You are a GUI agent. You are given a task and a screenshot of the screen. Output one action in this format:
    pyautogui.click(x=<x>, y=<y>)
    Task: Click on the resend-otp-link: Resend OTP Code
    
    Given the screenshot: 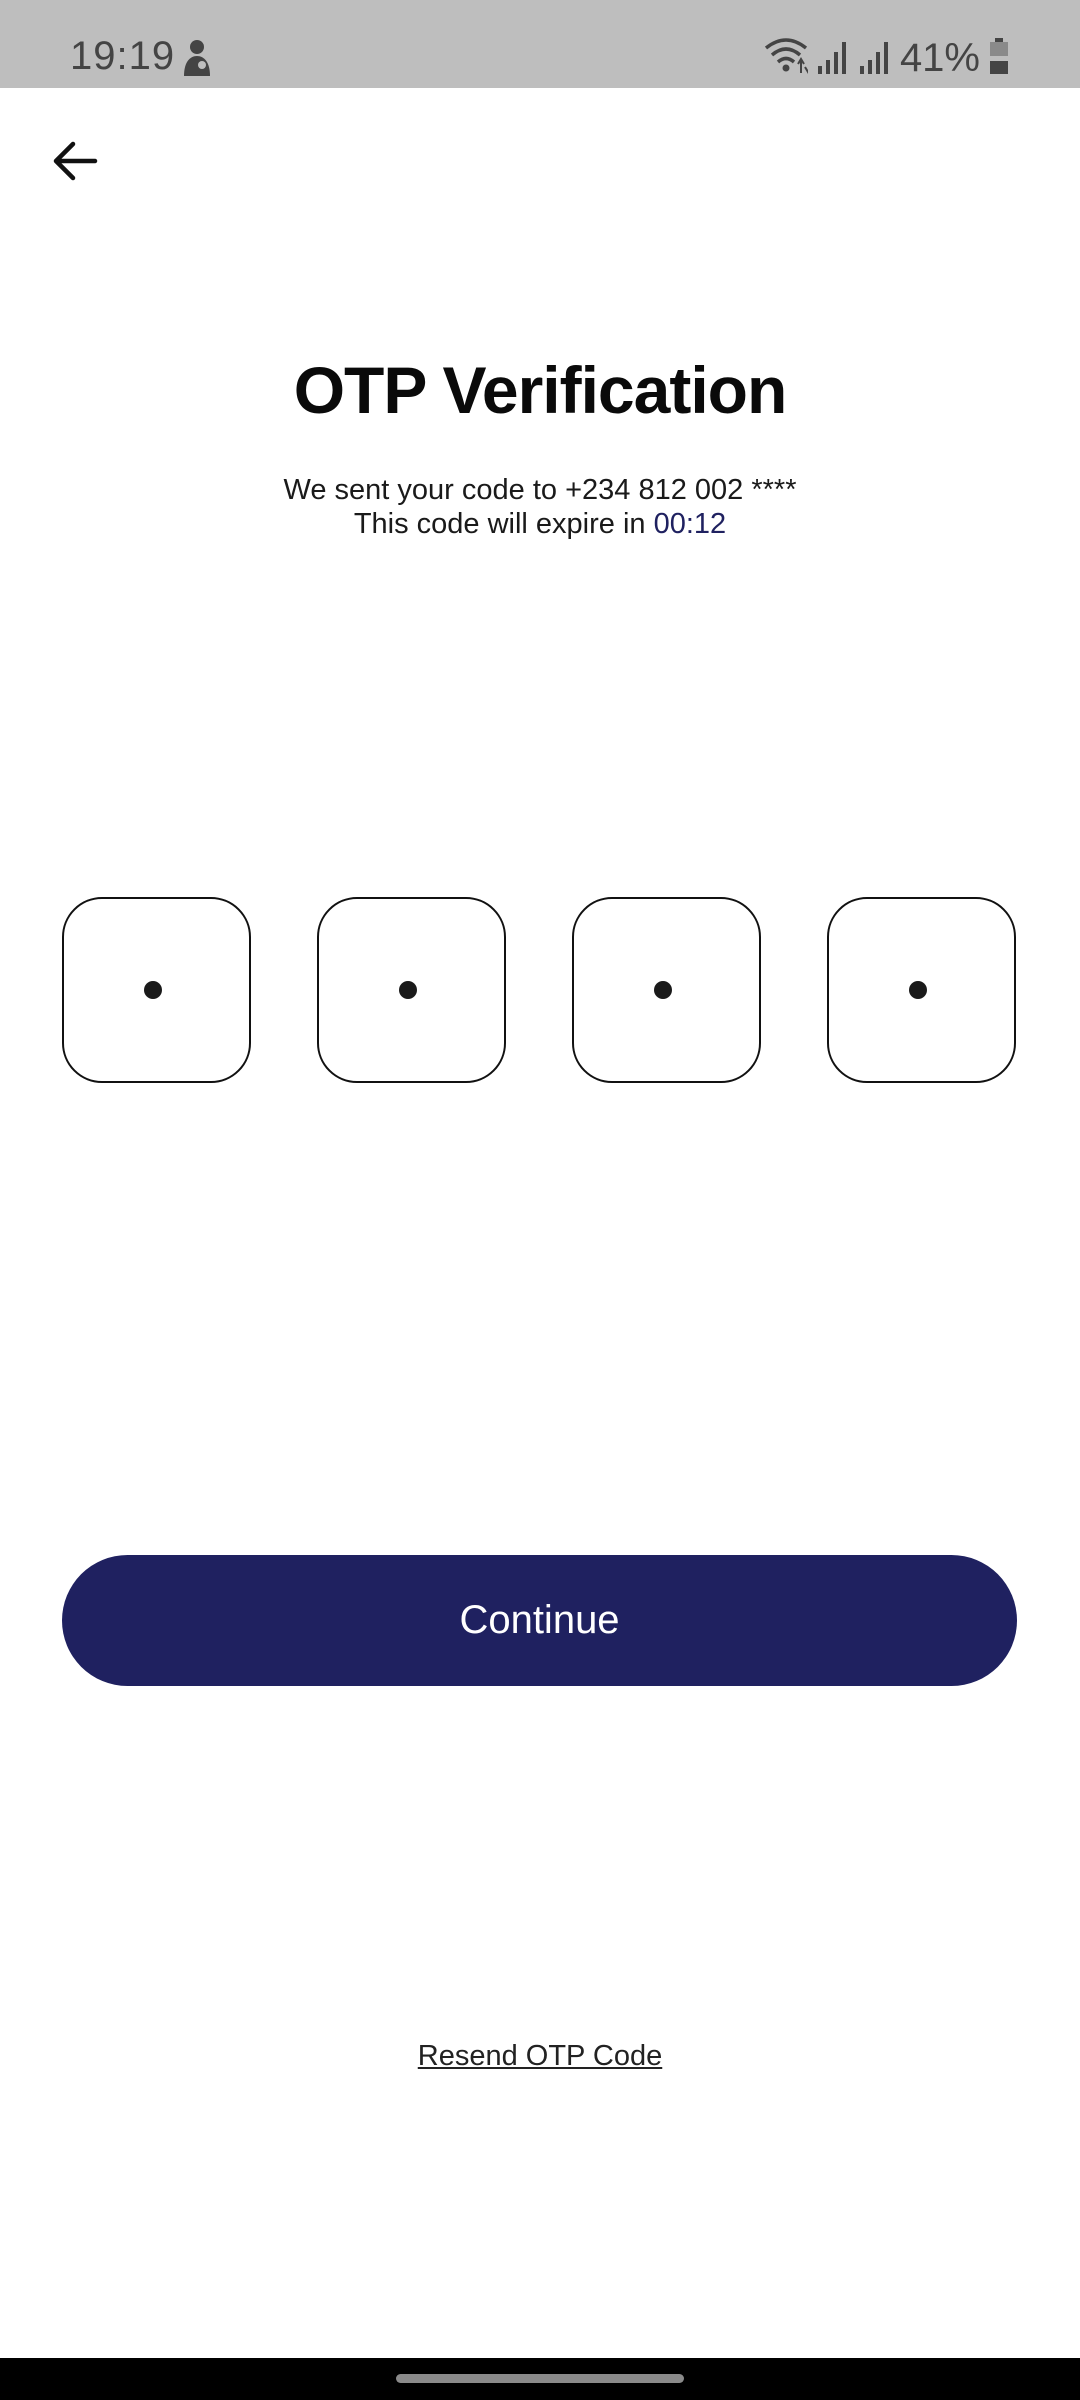 What is the action you would take?
    pyautogui.click(x=540, y=2056)
    